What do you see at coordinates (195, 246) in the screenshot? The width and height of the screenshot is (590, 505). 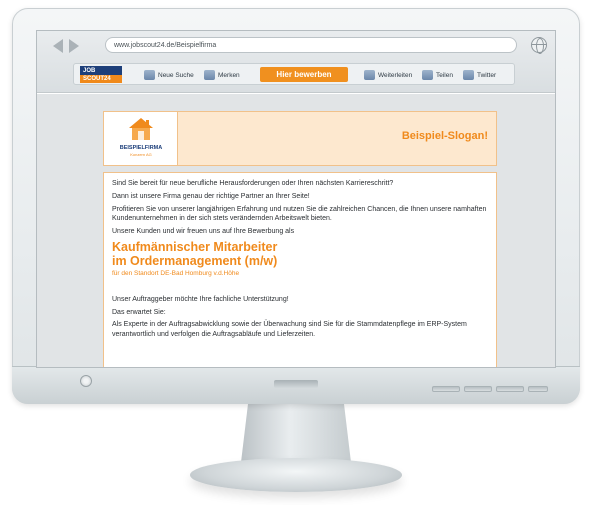 I see `job-title-line: Kaufmännischer Mitarbeiter` at bounding box center [195, 246].